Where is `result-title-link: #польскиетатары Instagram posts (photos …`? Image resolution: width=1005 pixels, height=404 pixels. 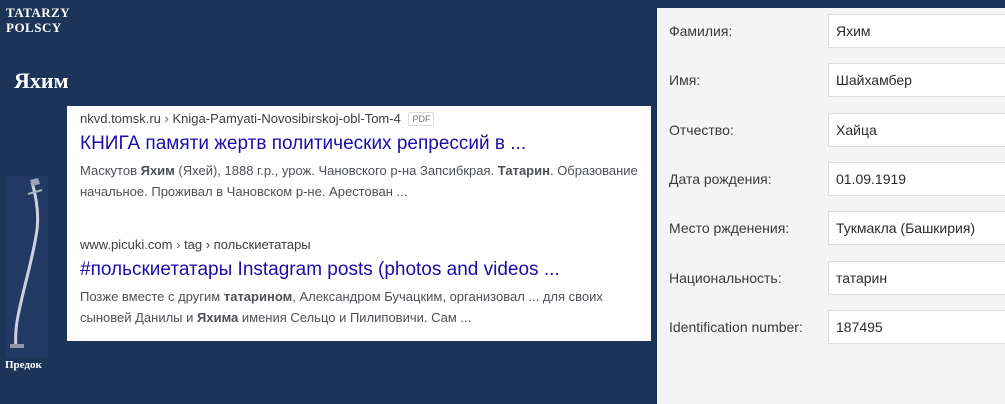 result-title-link: #польскиетатары Instagram posts (photos … is located at coordinates (364, 270).